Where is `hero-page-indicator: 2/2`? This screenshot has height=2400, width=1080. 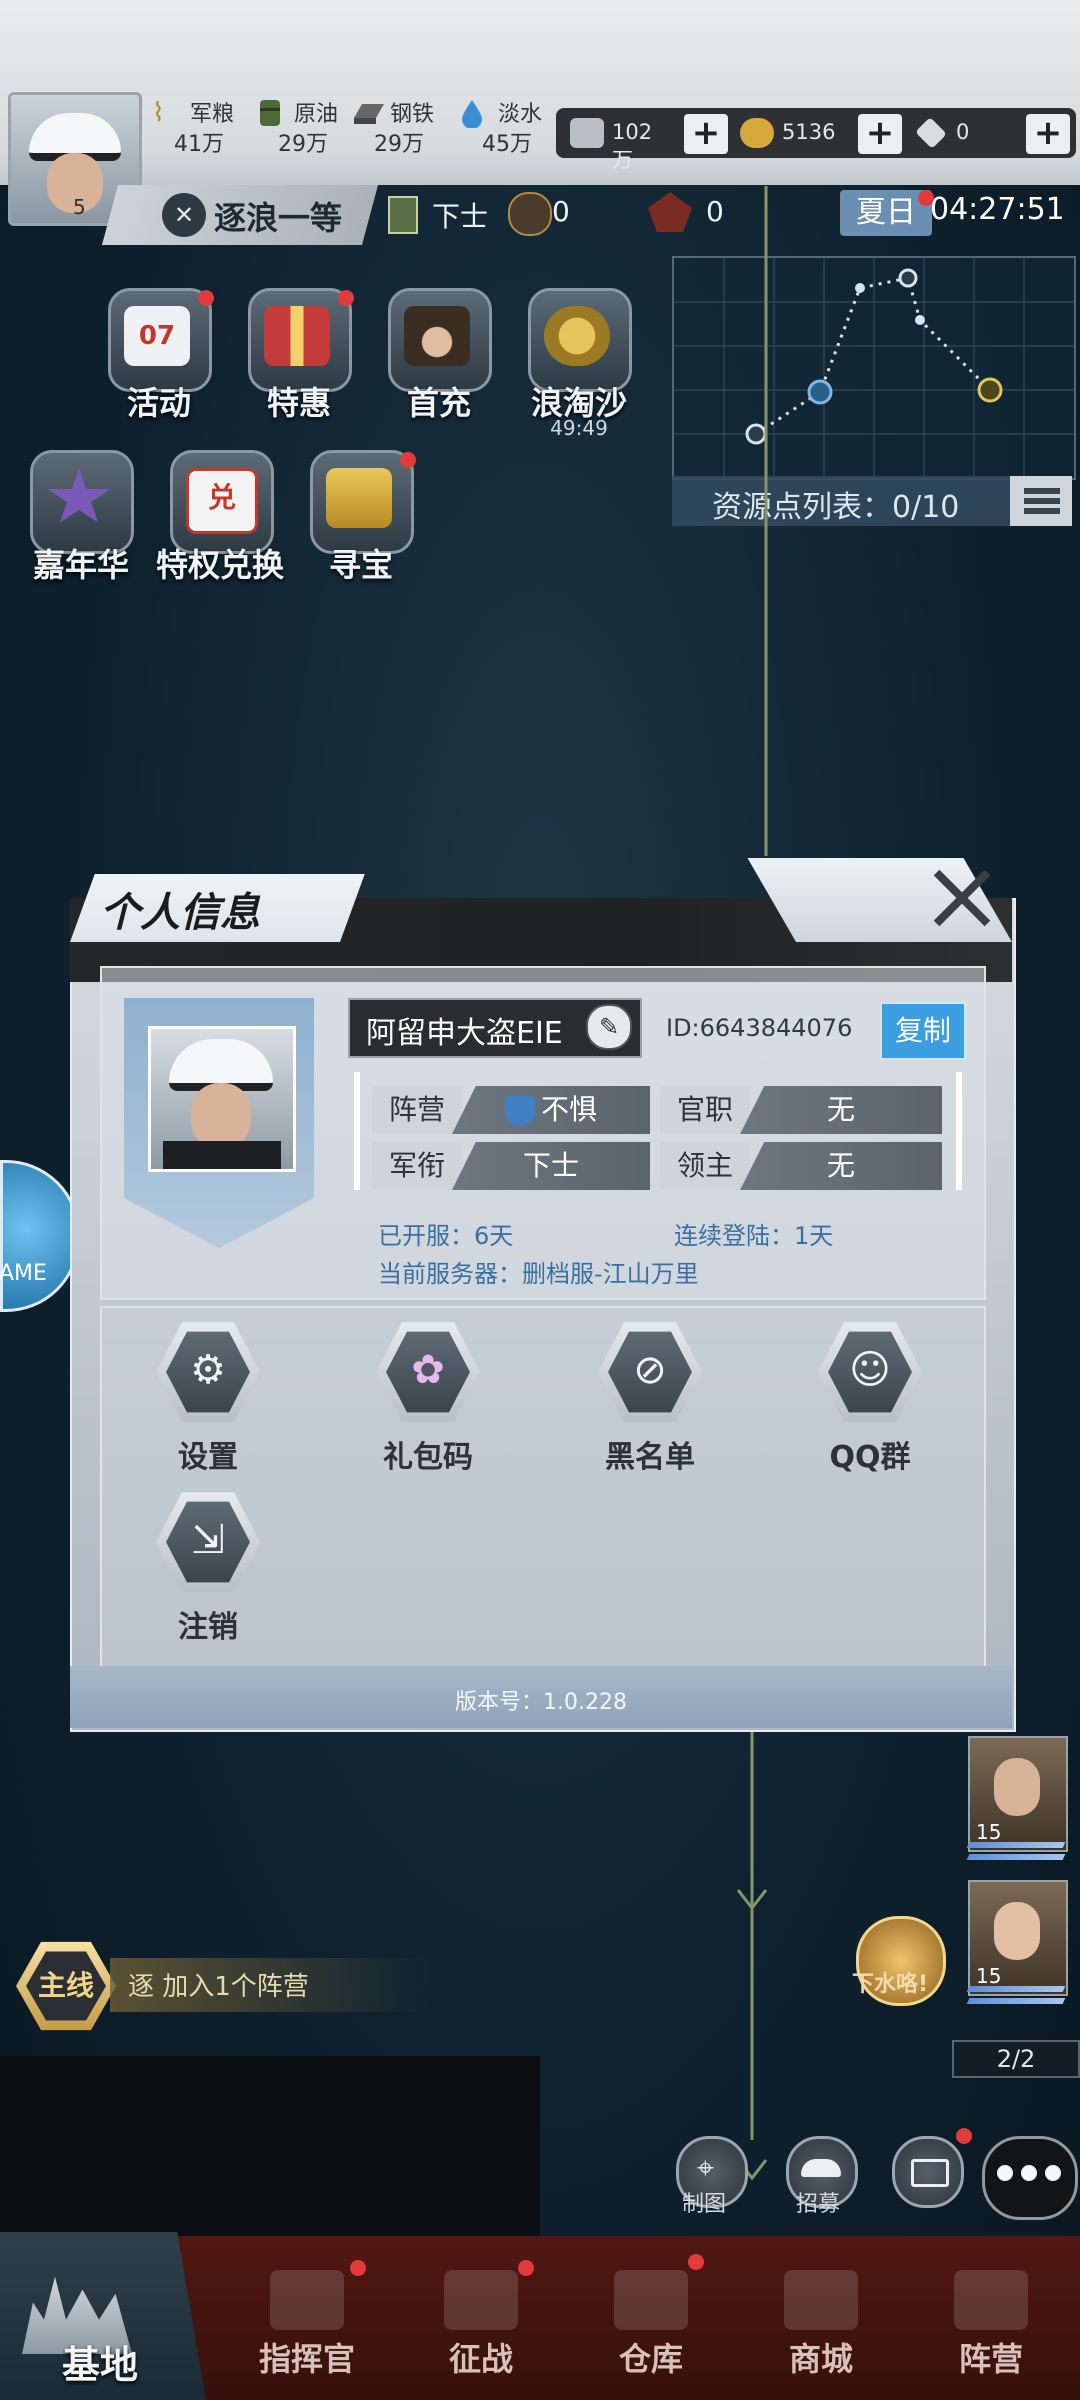
hero-page-indicator: 2/2 is located at coordinates (1016, 2059).